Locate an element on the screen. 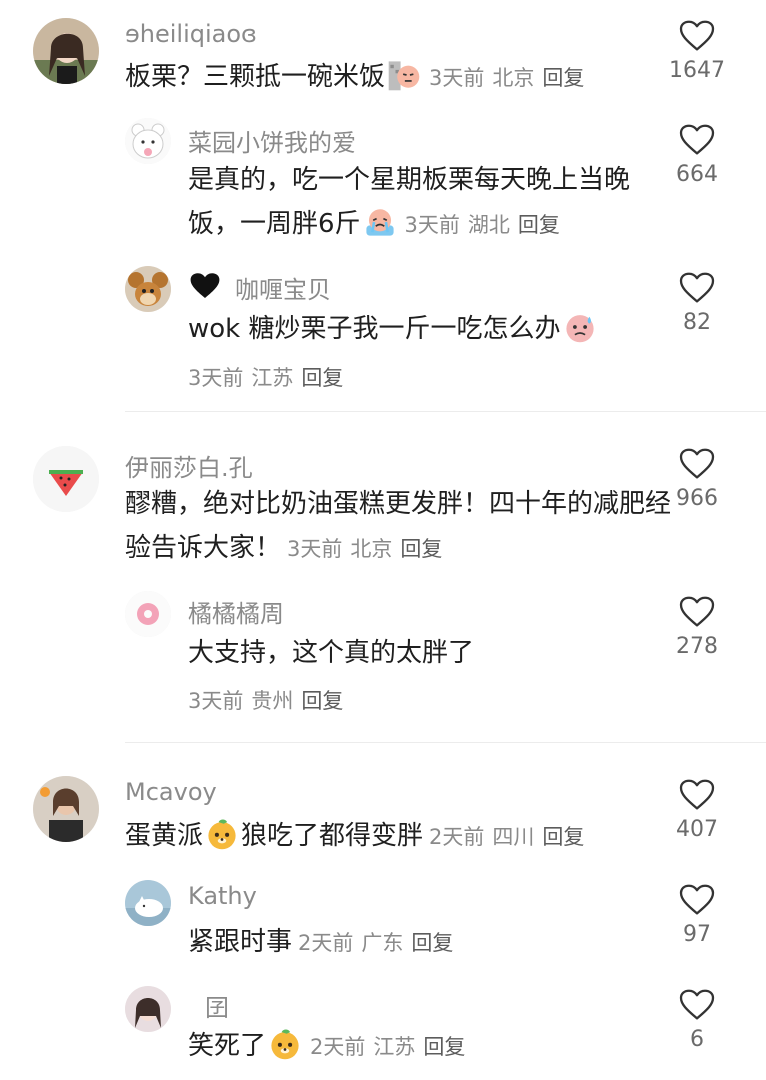  username: Kathy is located at coordinates (222, 896).